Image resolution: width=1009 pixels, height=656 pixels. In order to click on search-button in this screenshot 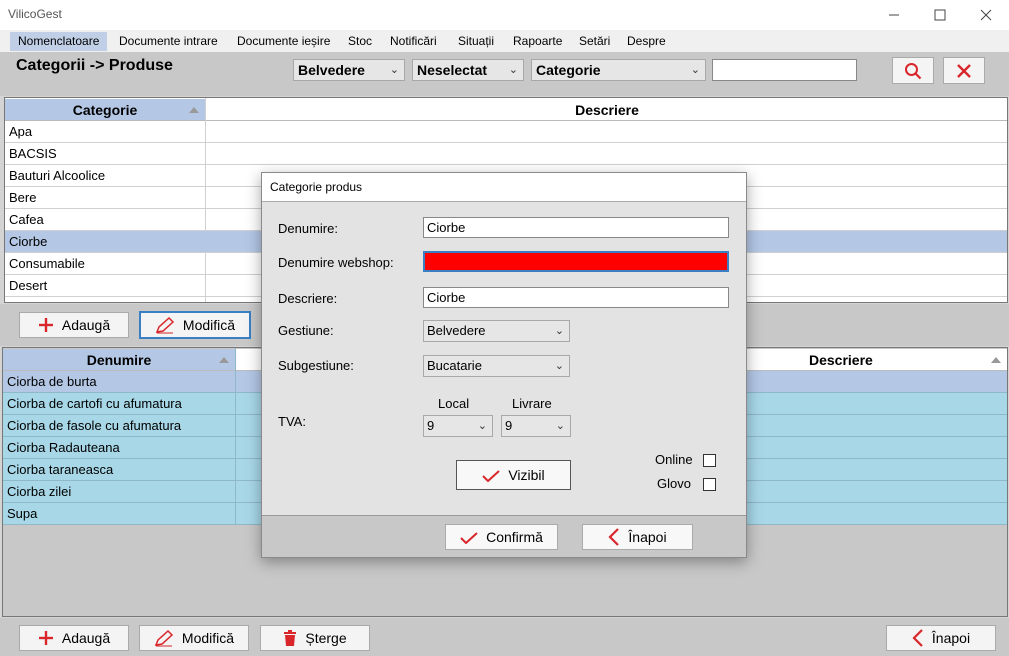, I will do `click(913, 70)`.